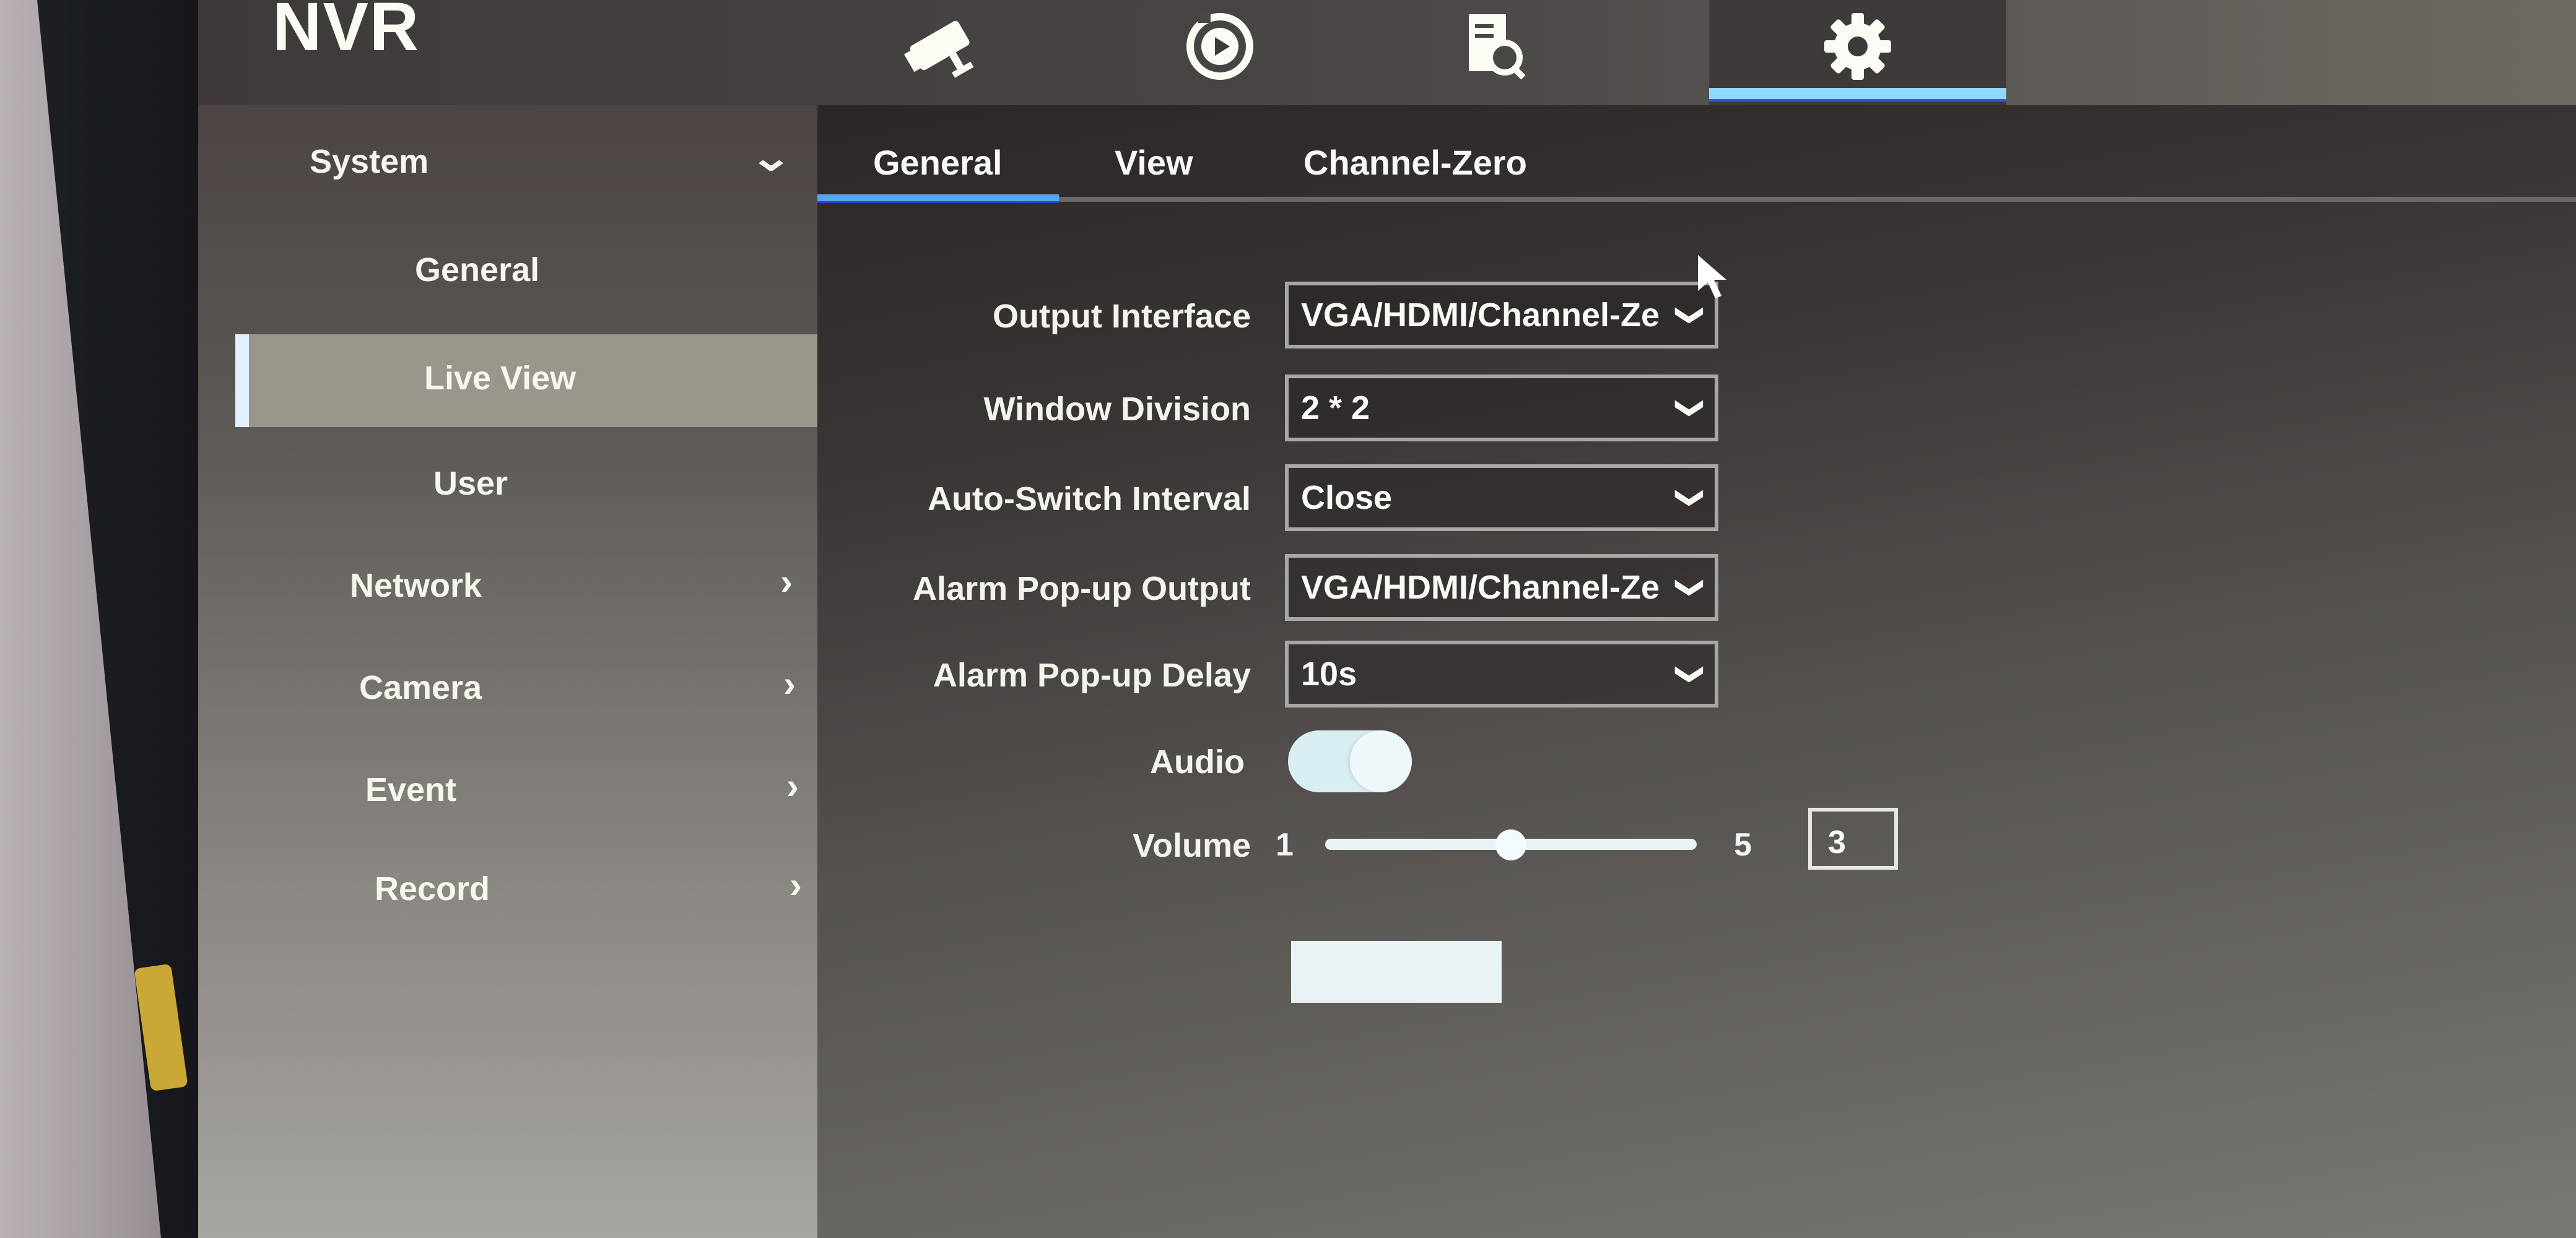  What do you see at coordinates (1387, 52) in the screenshot?
I see `top-navigation-bar: NVR` at bounding box center [1387, 52].